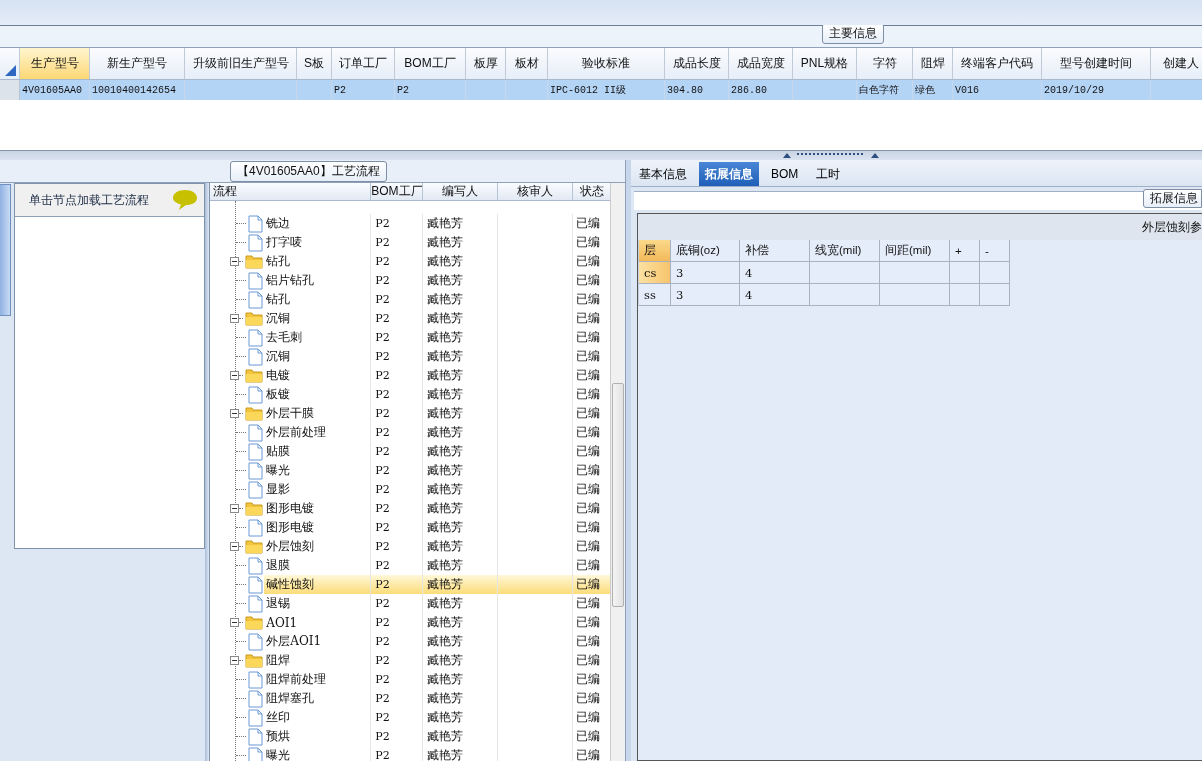  I want to click on column-header: 编写人, so click(461, 191).